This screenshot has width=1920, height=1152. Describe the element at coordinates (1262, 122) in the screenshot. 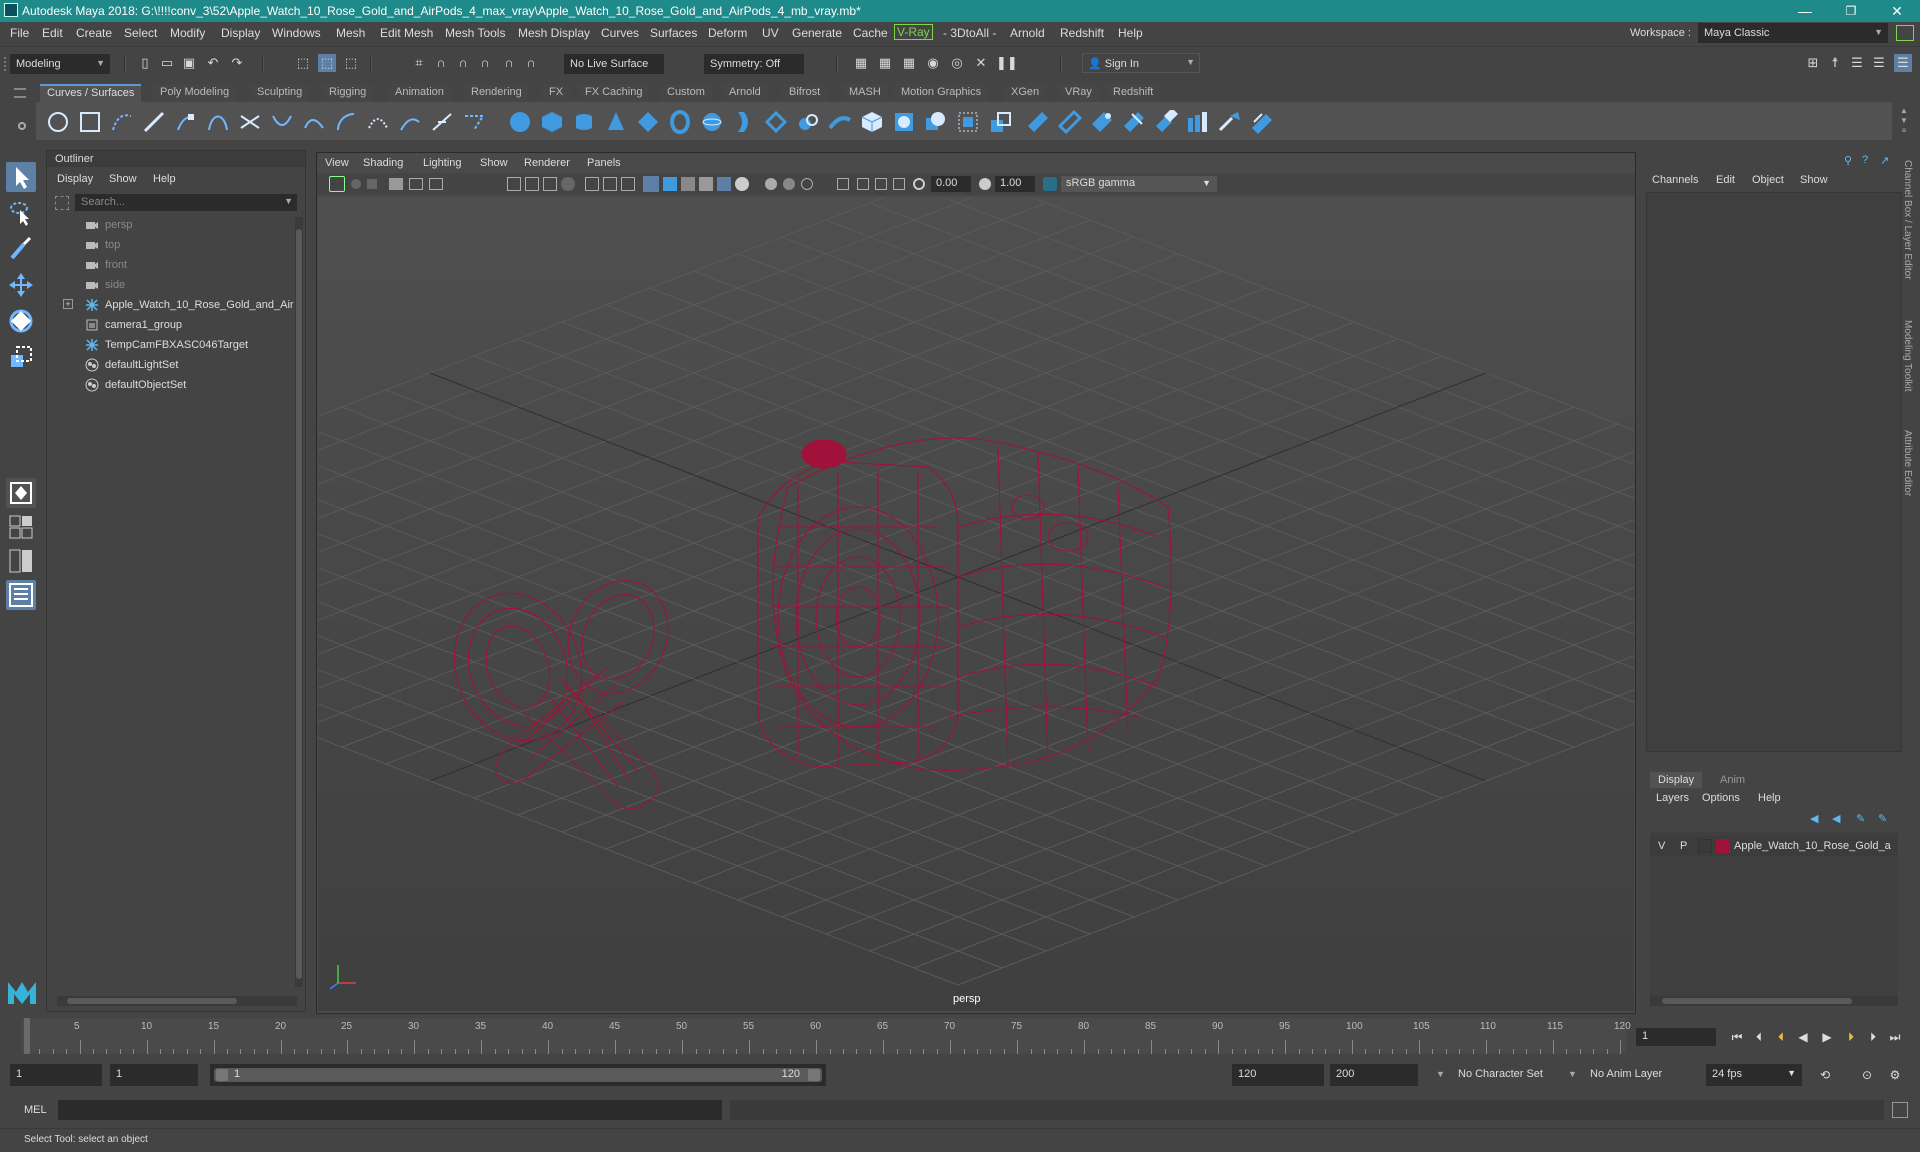

I see `surface-editing-icon` at that location.